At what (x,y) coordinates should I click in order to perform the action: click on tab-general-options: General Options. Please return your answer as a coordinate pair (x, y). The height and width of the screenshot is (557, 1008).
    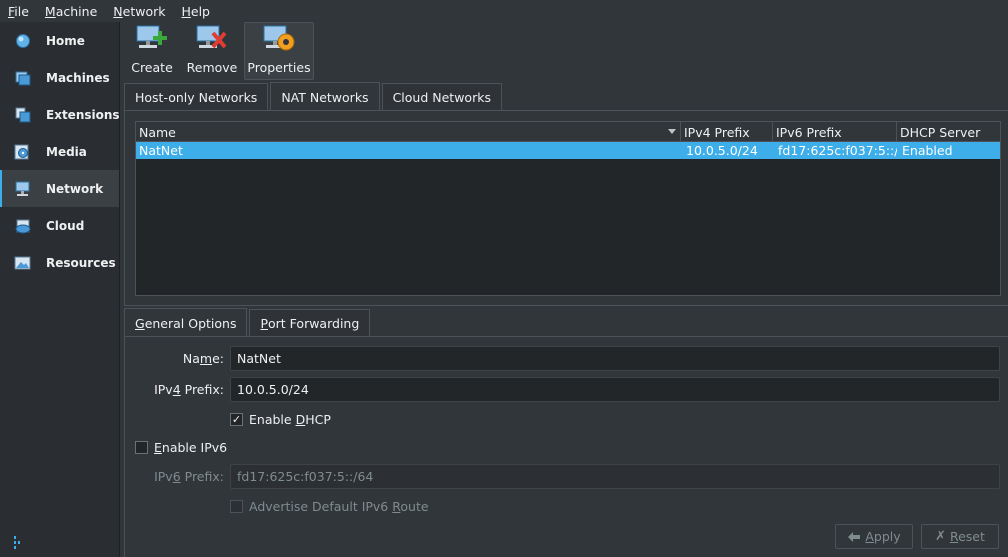
    Looking at the image, I should click on (186, 322).